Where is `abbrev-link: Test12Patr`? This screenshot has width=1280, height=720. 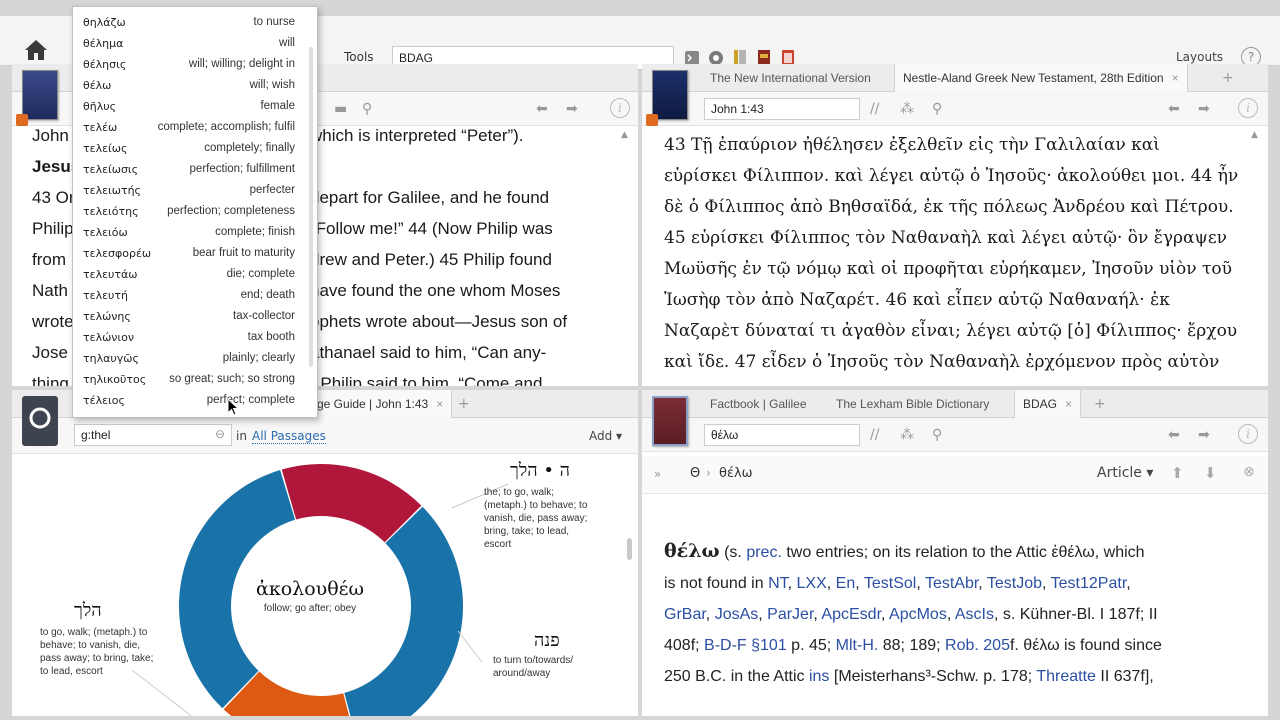 abbrev-link: Test12Patr is located at coordinates (1089, 583).